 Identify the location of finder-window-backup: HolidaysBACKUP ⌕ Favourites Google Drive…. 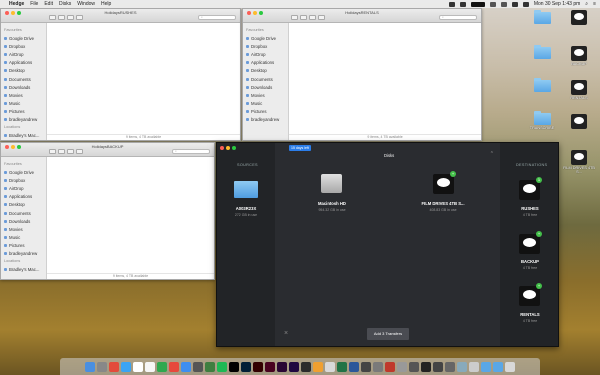
(107, 211).